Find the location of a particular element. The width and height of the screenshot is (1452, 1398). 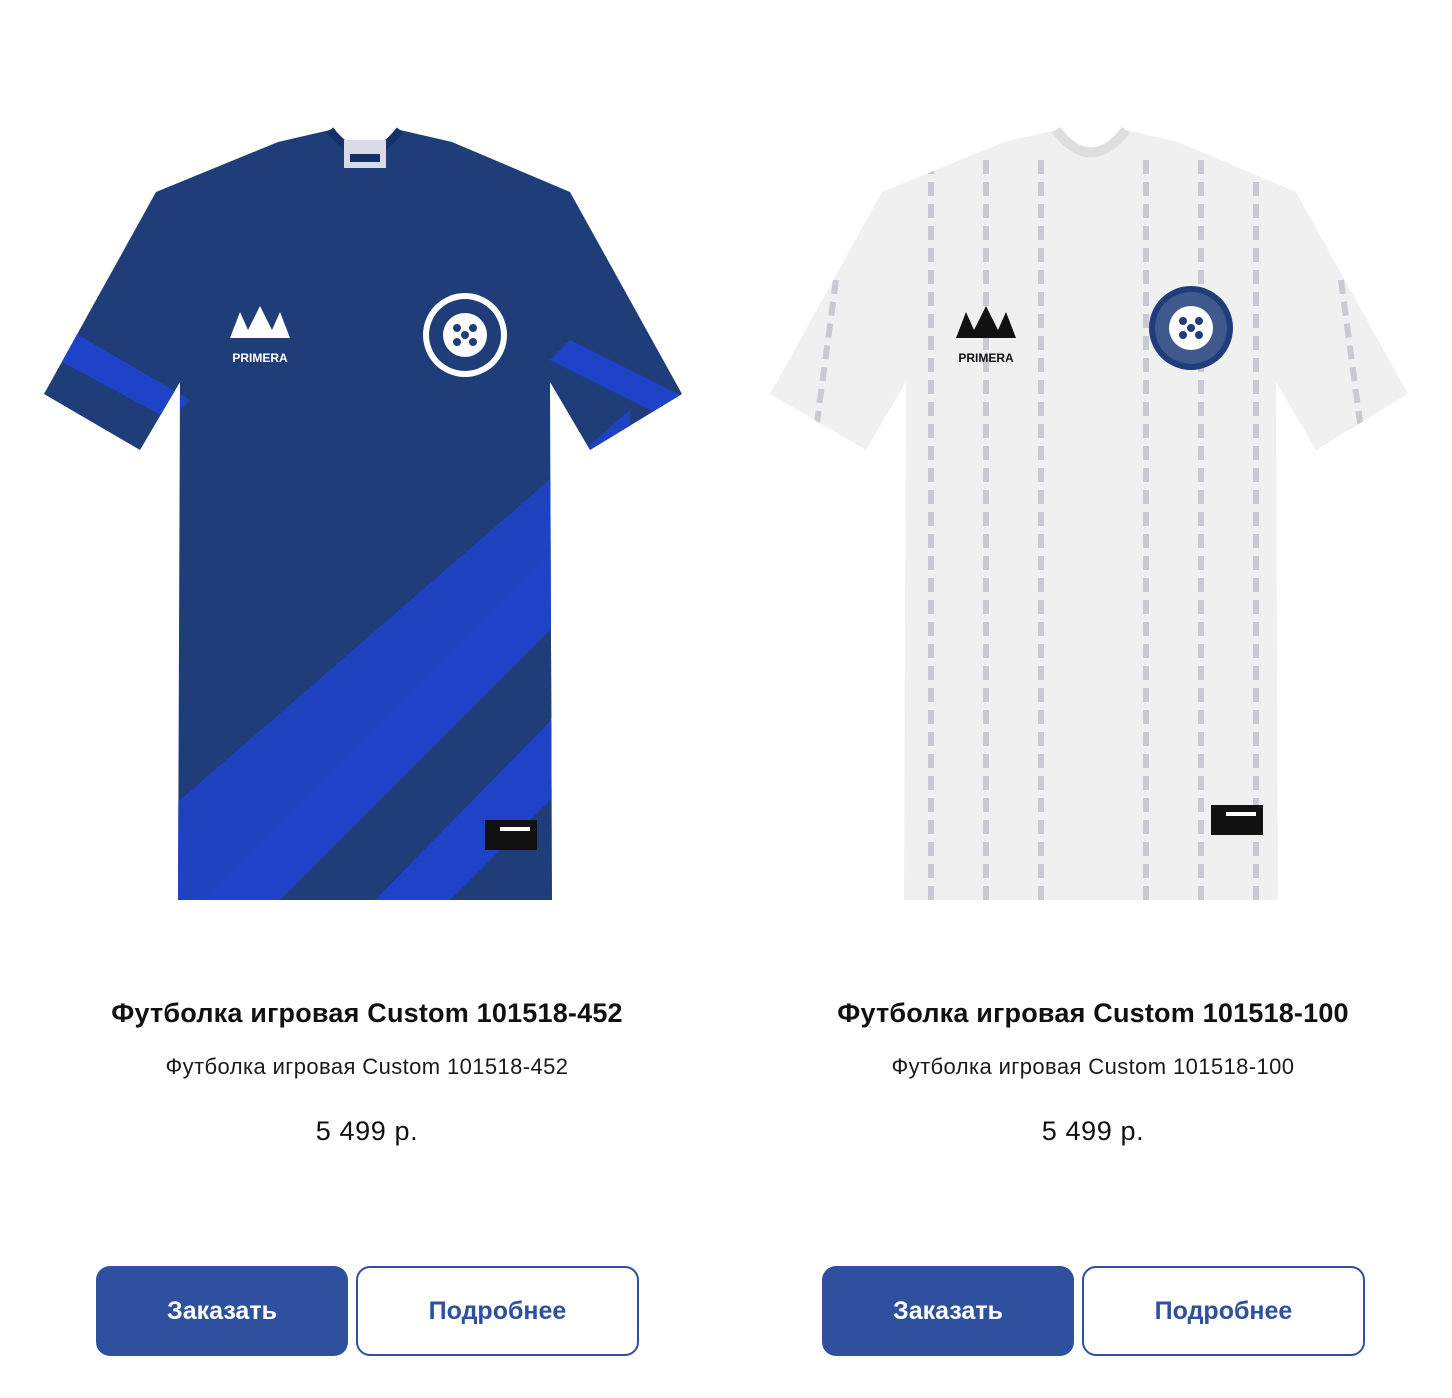

product-title: Футболка игровая Custom 101518-452 is located at coordinates (367, 1013).